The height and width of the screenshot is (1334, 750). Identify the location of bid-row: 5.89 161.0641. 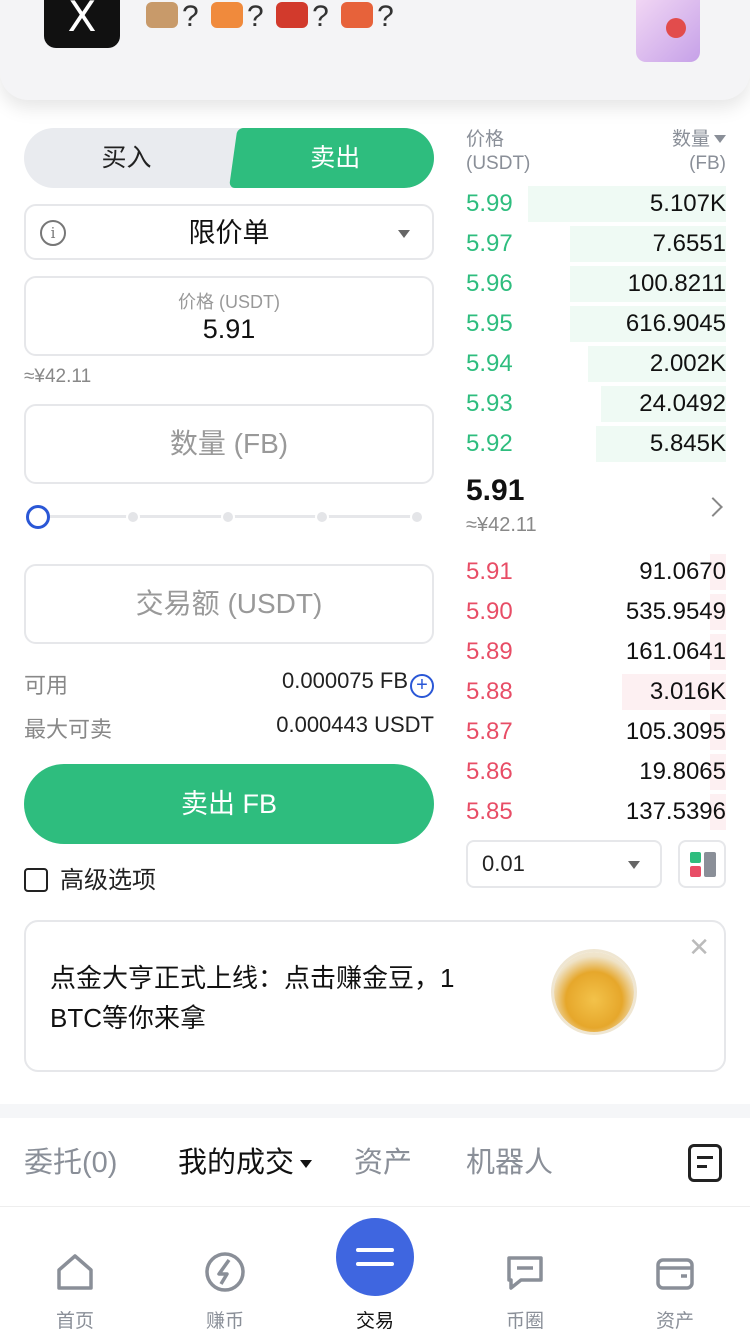
(596, 652).